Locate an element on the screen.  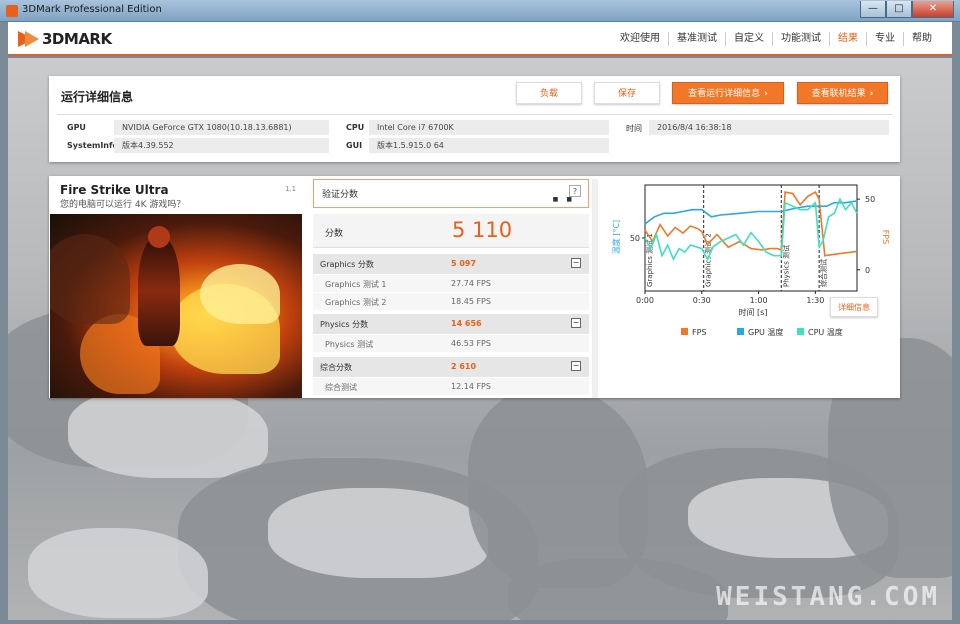
close-button: ✕ is located at coordinates (933, 9).